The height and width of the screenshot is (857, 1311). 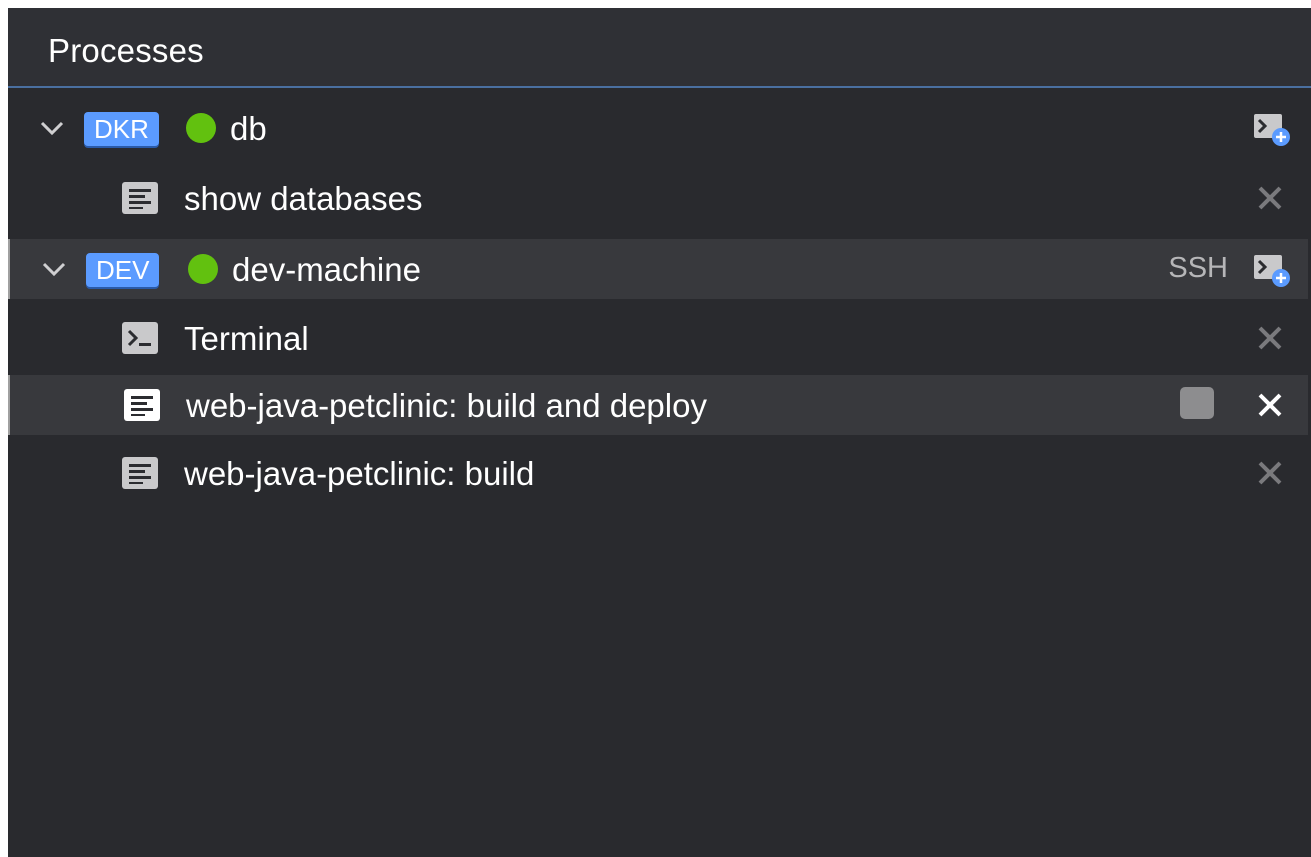 What do you see at coordinates (659, 48) in the screenshot?
I see `panel-header: Processes` at bounding box center [659, 48].